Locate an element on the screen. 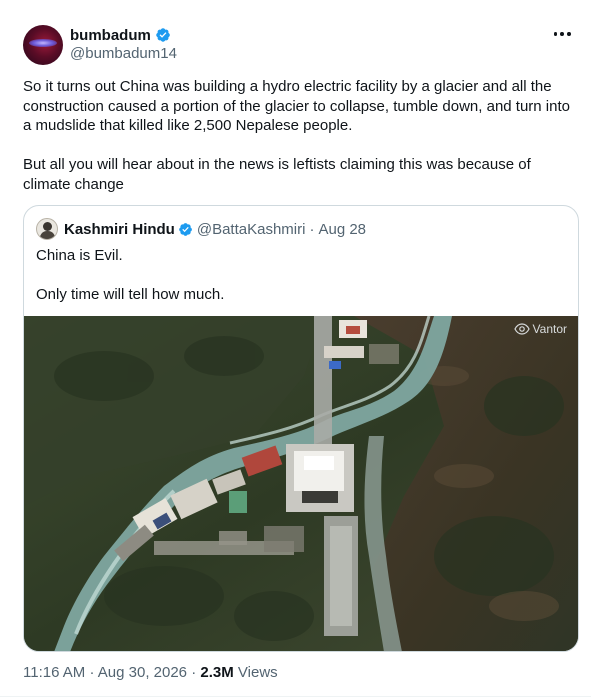  quoted-author-avatar is located at coordinates (47, 229).